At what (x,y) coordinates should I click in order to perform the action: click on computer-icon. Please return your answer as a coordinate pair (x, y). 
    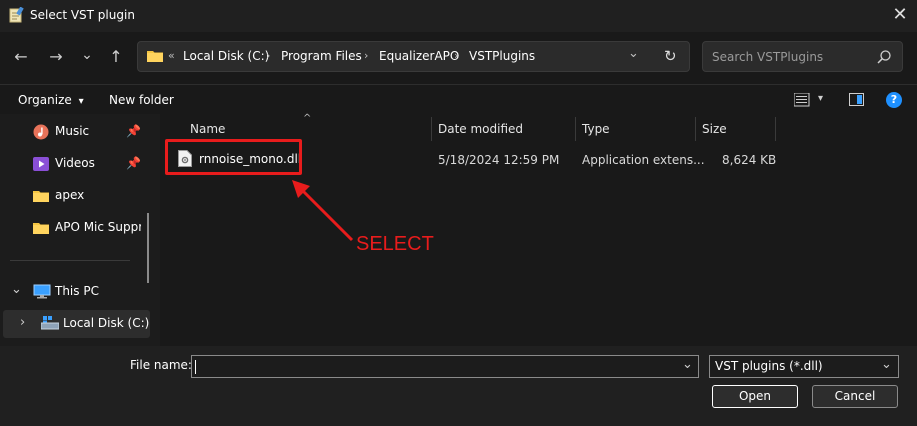
    Looking at the image, I should click on (42, 291).